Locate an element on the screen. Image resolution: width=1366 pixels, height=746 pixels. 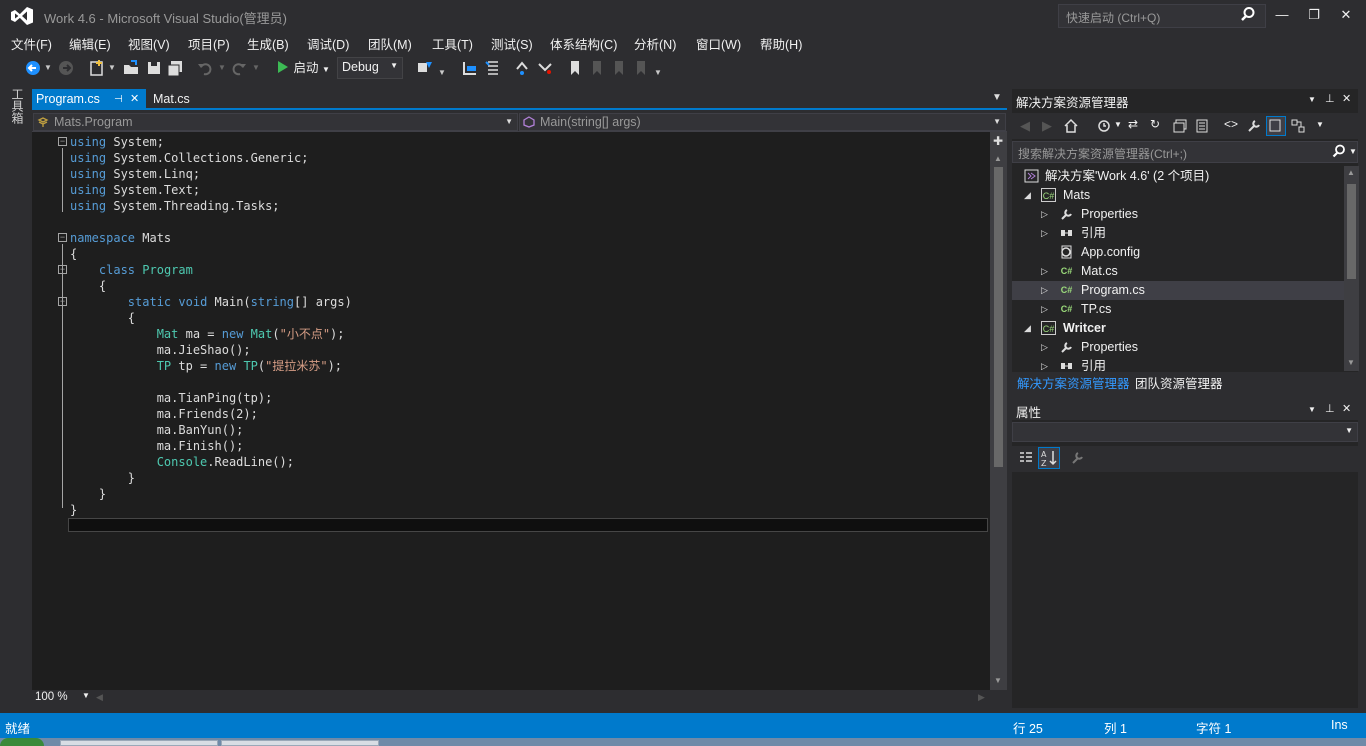
menu-test: 测试(S) is located at coordinates (512, 43).